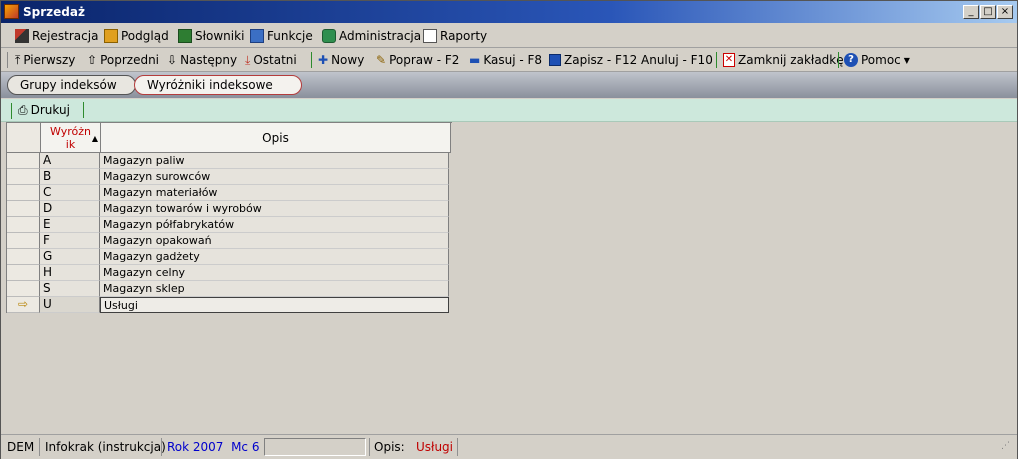 Image resolution: width=1018 pixels, height=459 pixels. Describe the element at coordinates (881, 60) in the screenshot. I see `help-label: Pomoc` at that location.